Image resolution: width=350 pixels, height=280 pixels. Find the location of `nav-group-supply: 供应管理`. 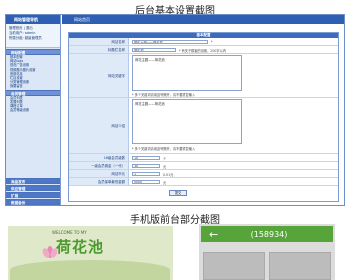

nav-group-supply: 供应管理 is located at coordinates (33, 188).